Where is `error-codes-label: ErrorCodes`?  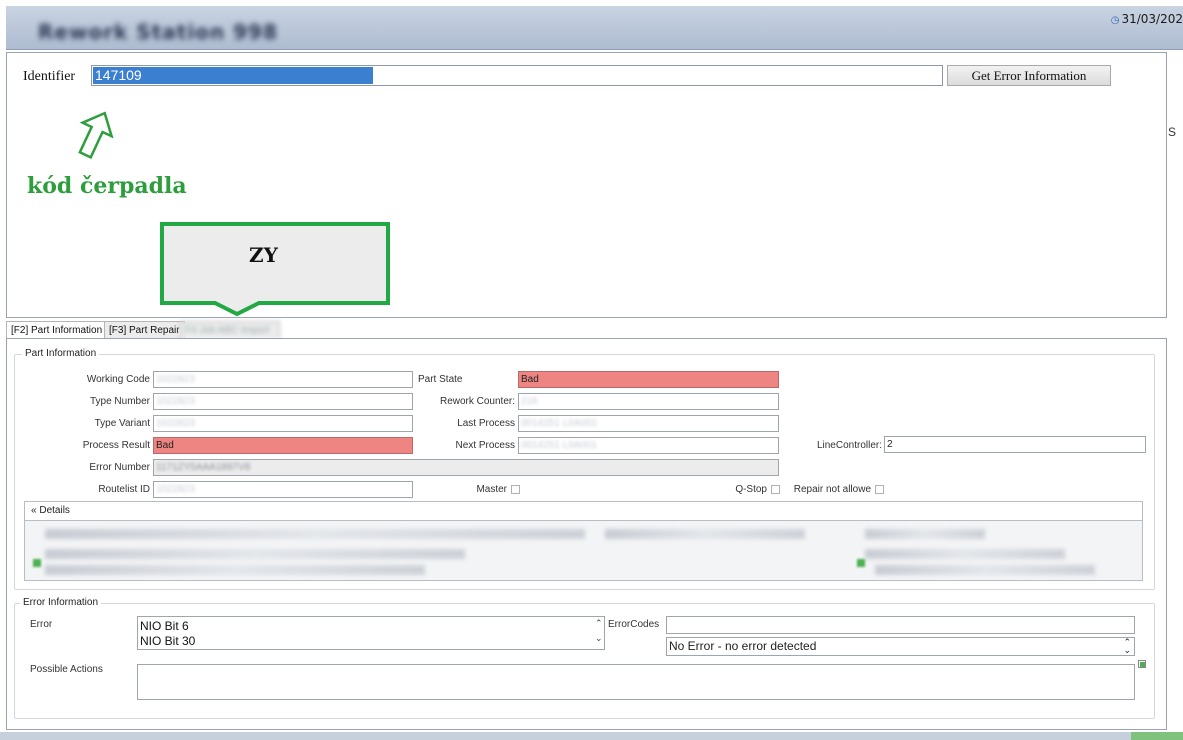 error-codes-label: ErrorCodes is located at coordinates (634, 624).